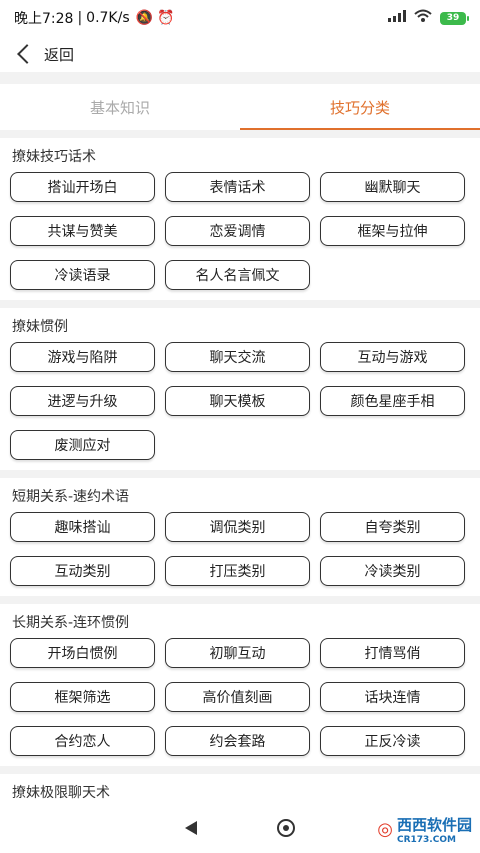 The image size is (480, 853). Describe the element at coordinates (59, 54) in the screenshot. I see `back-label: 返回` at that location.